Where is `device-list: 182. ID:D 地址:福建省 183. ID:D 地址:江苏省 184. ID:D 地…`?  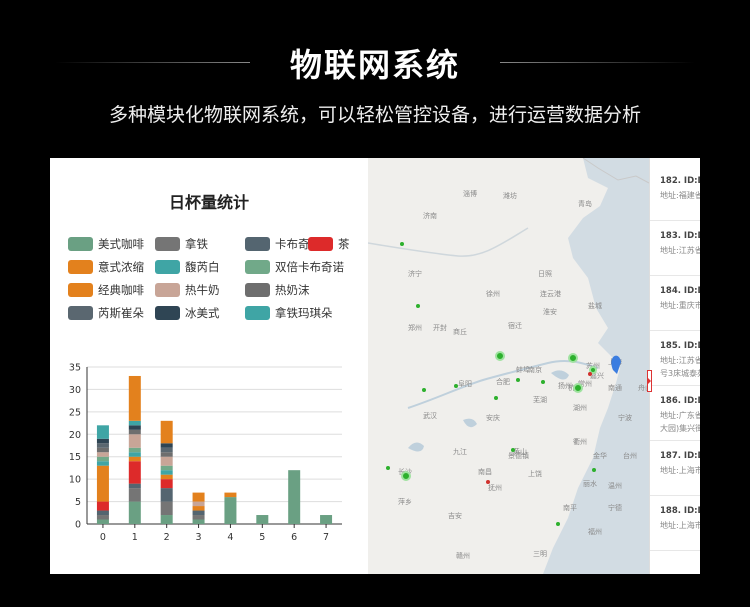 device-list: 182. ID:D 地址:福建省 183. ID:D 地址:江苏省 184. ID:D 地… is located at coordinates (674, 366).